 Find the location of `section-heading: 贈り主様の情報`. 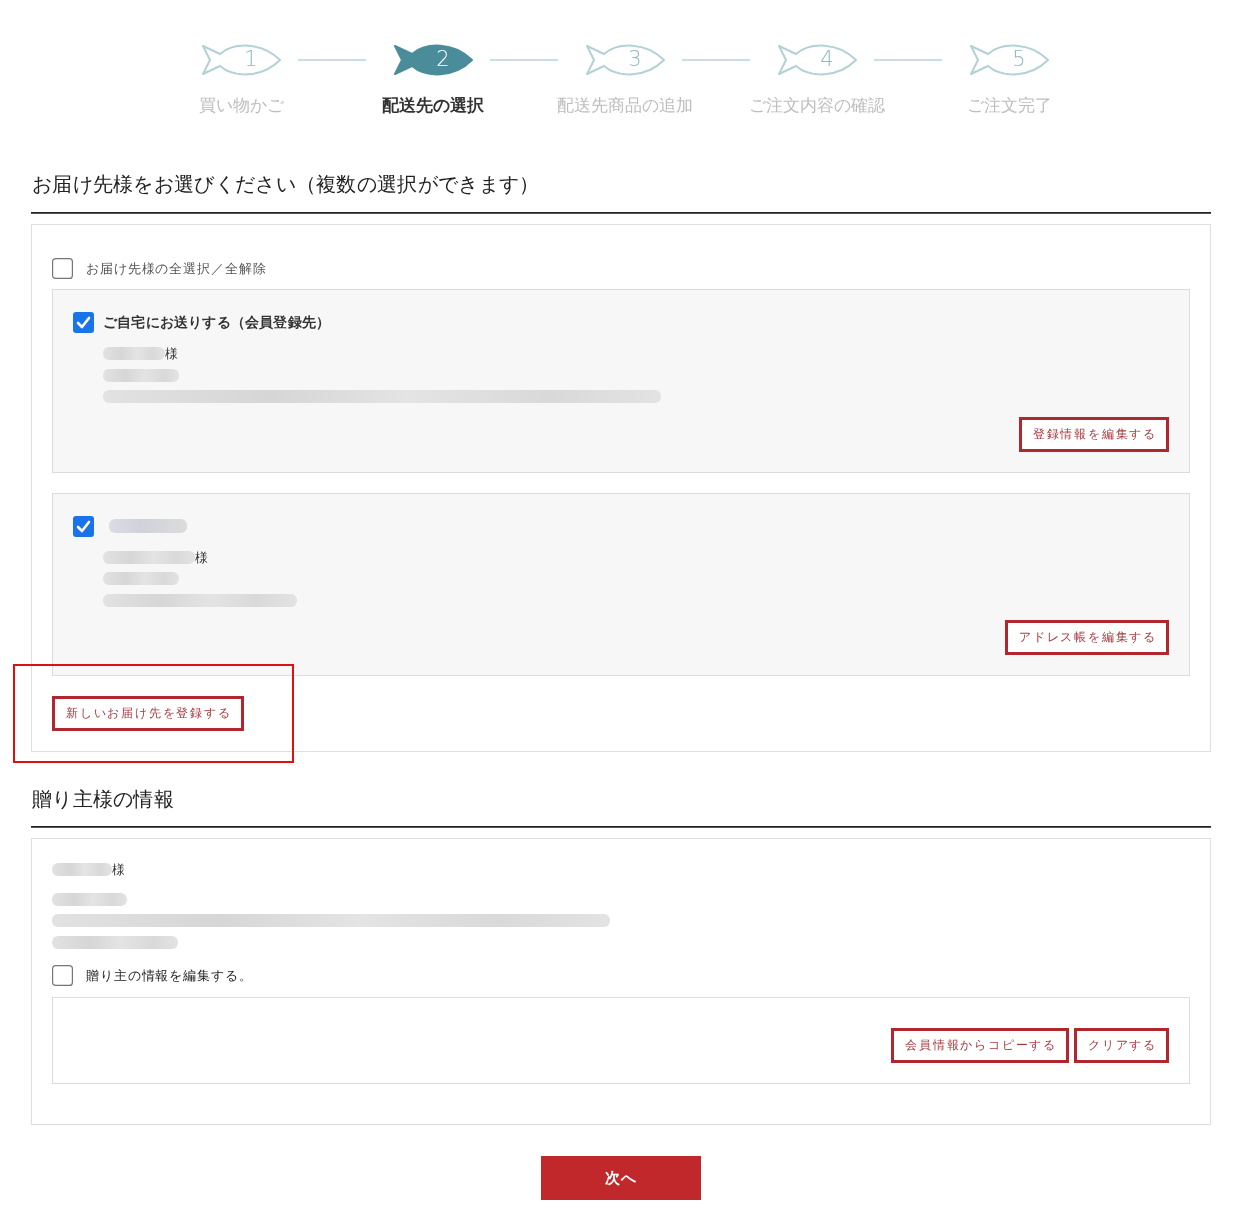

section-heading: 贈り主様の情報 is located at coordinates (104, 799).